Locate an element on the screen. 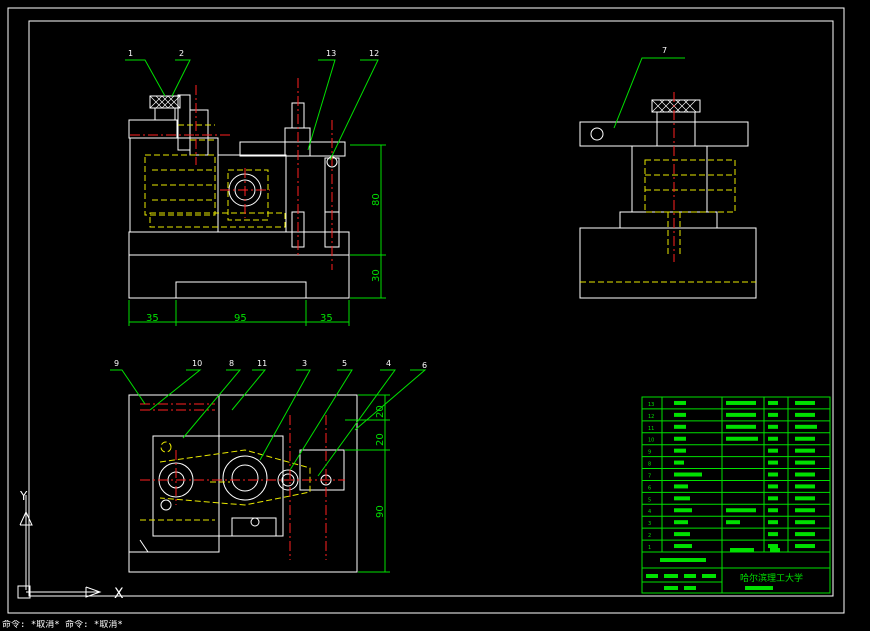  dim-35-right: 35 is located at coordinates (326, 318).